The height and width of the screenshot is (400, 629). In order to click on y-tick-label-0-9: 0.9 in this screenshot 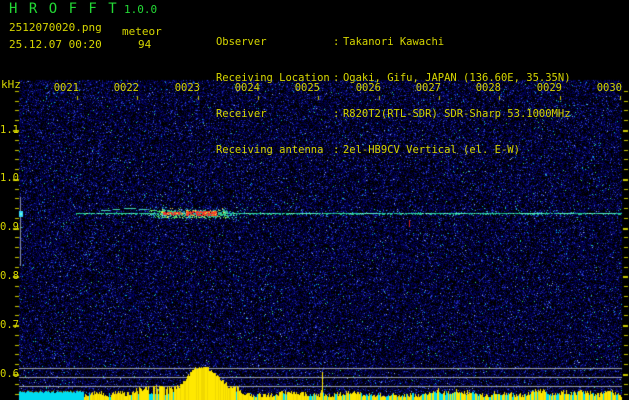, I will do `click(9, 227)`.